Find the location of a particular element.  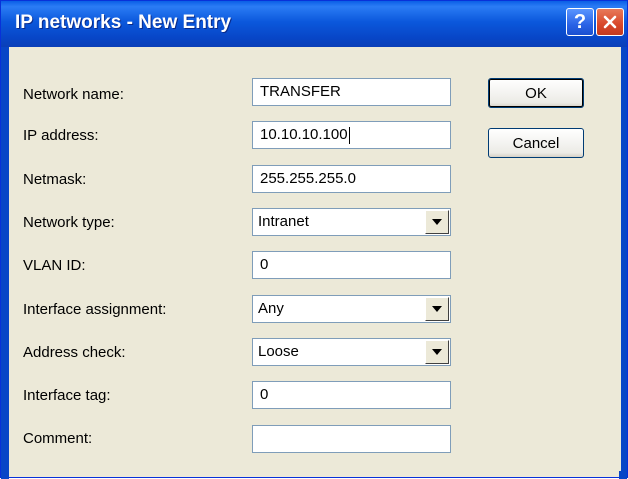

network-name-field: TRANSFER is located at coordinates (351, 92).